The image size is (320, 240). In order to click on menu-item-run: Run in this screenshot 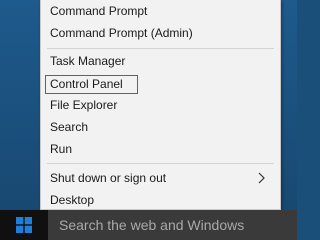, I will do `click(160, 149)`.